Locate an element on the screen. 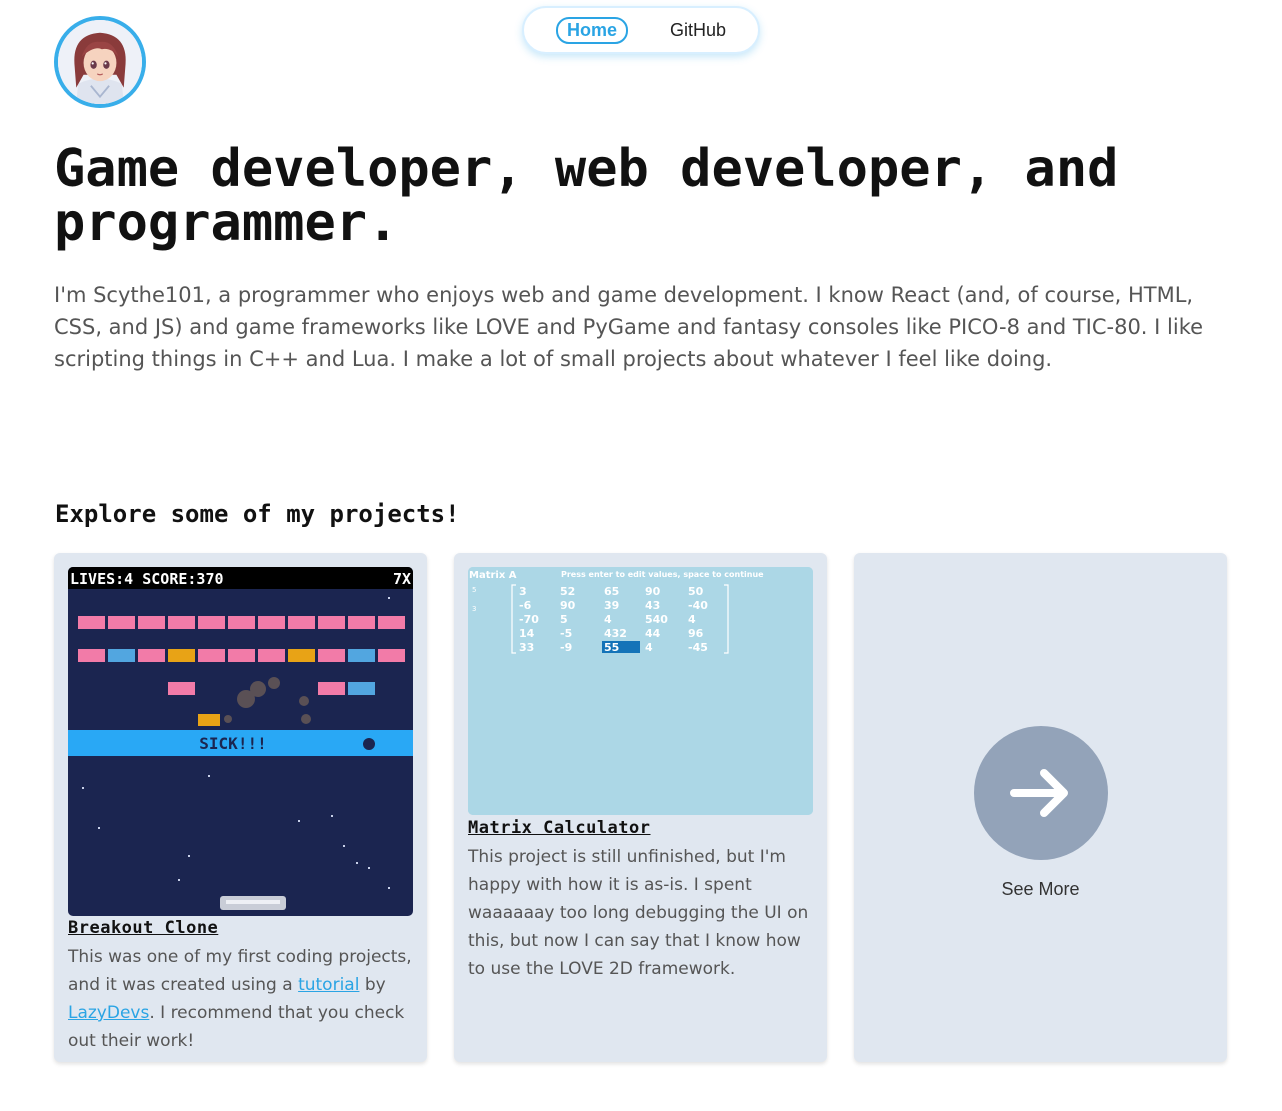  nav-github-link: GitHub is located at coordinates (698, 30).